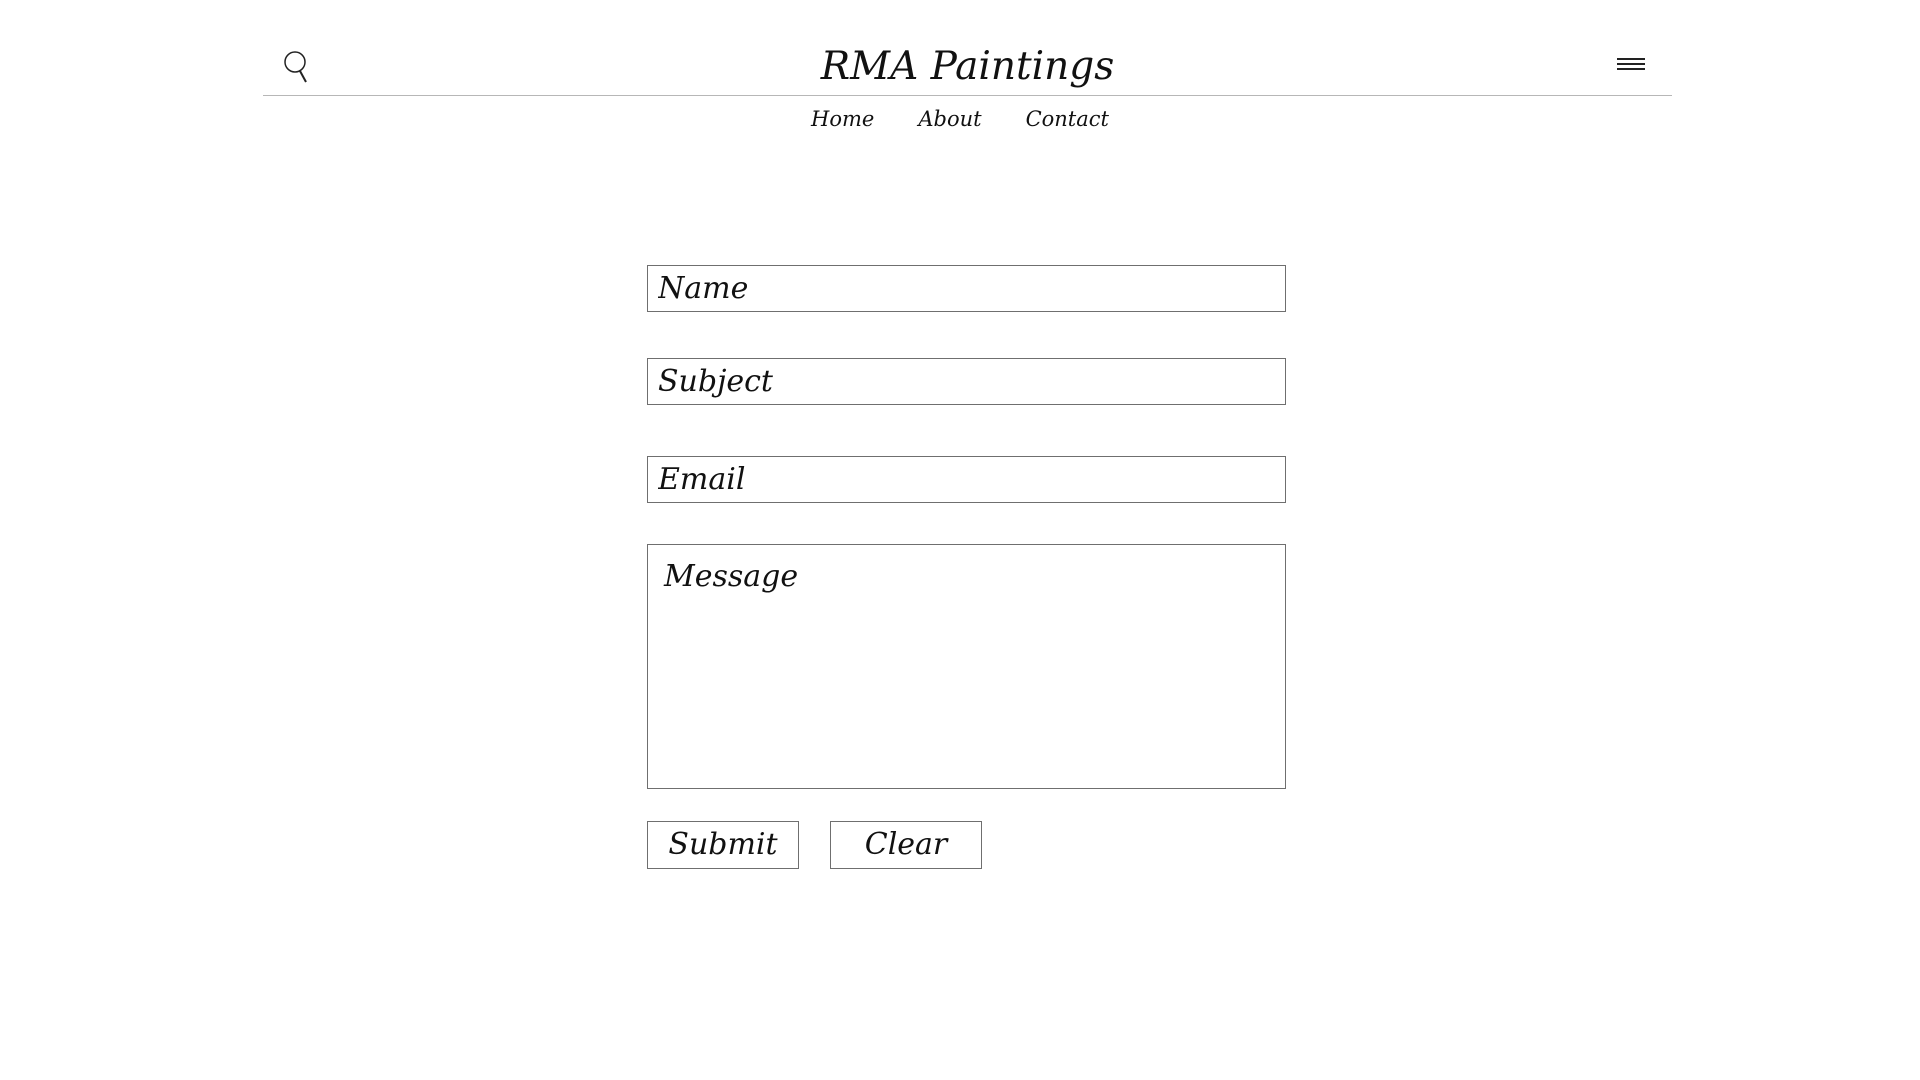 The image size is (1920, 1080). I want to click on message-textarea, so click(966, 666).